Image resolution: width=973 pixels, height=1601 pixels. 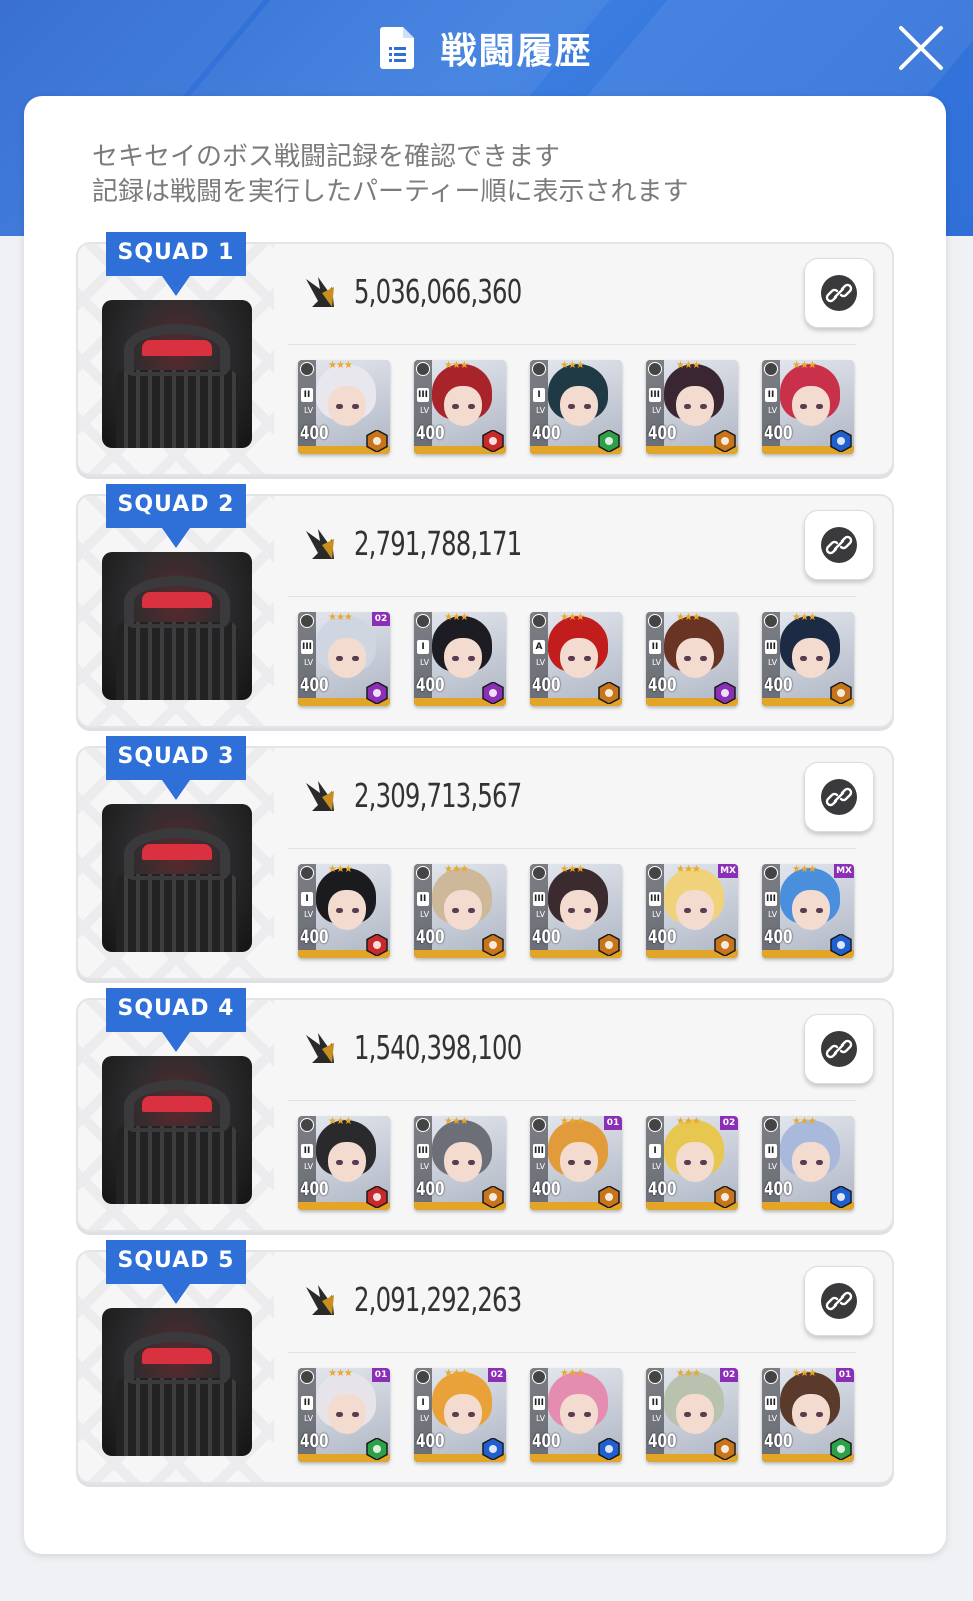 What do you see at coordinates (326, 157) in the screenshot?
I see `description-line-1: セキセイのボス戦闘記録を確認できます` at bounding box center [326, 157].